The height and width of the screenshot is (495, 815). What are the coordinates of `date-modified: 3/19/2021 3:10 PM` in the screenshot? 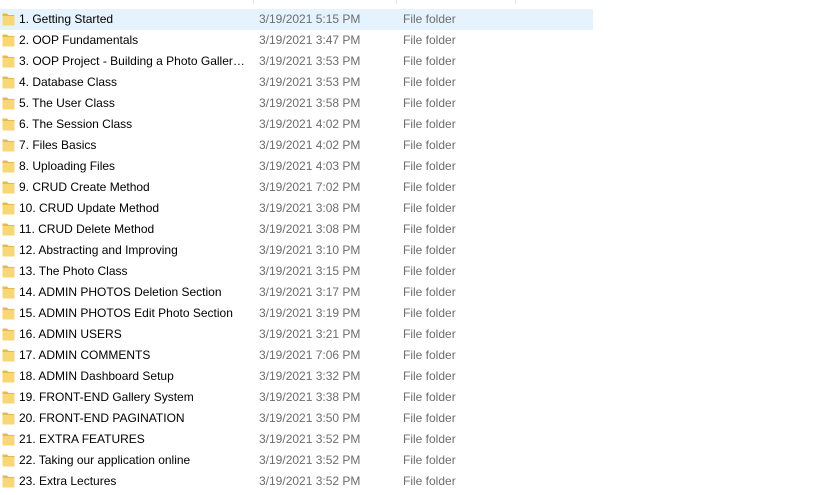 It's located at (310, 250).